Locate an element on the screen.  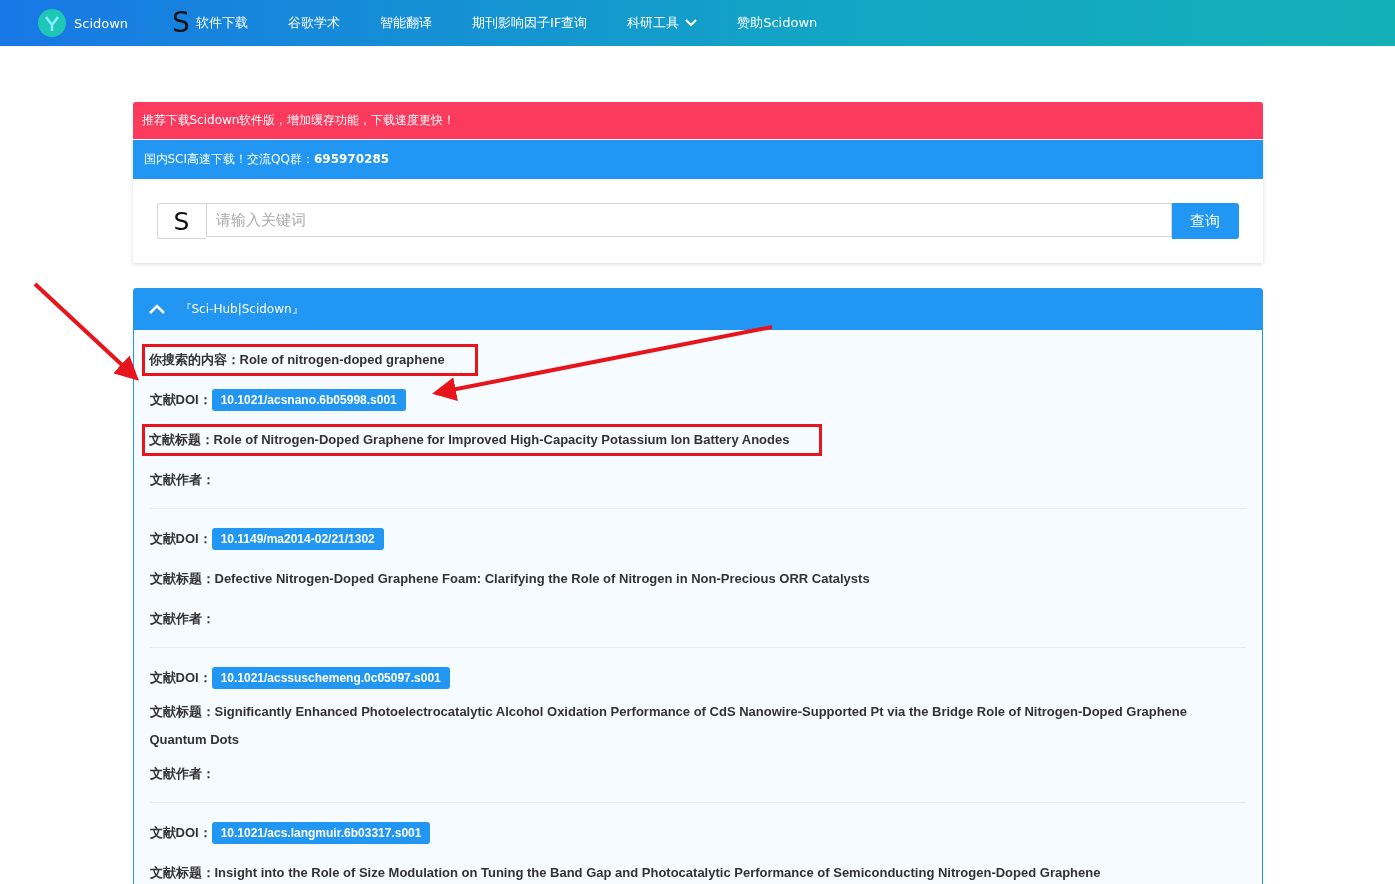
nav-link: 科研工具 is located at coordinates (662, 23).